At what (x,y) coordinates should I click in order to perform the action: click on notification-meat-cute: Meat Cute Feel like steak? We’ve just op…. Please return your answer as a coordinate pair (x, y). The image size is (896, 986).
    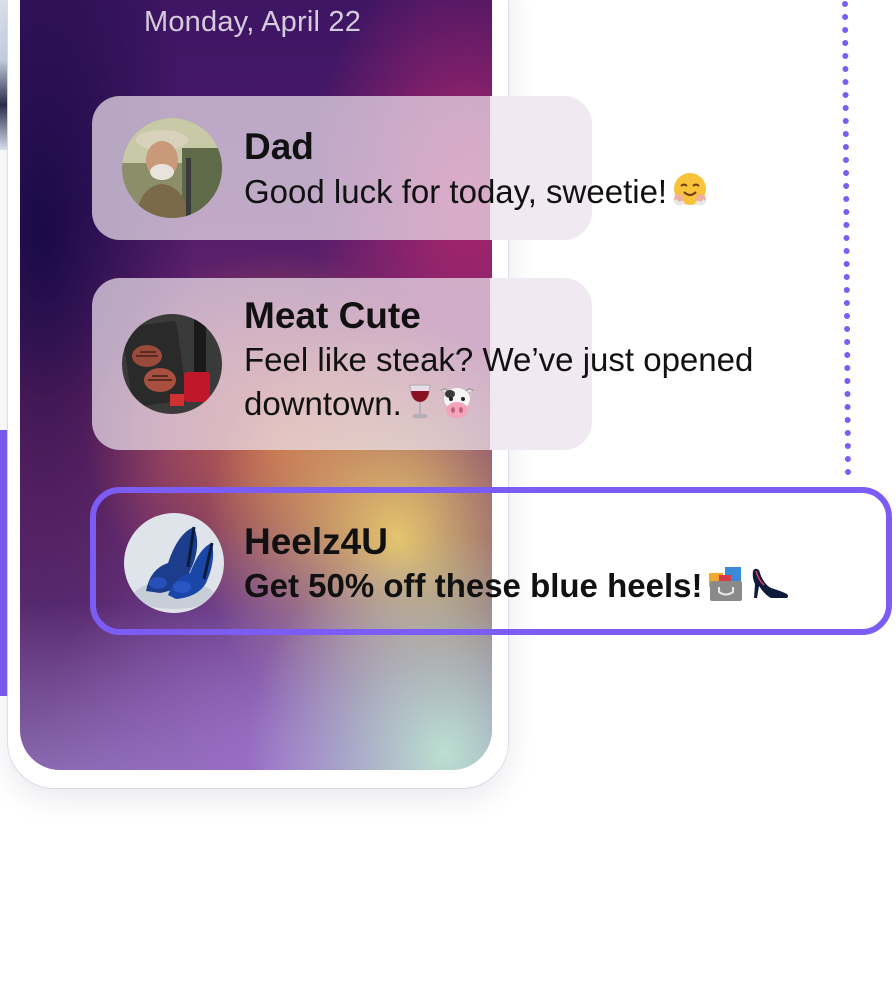
    Looking at the image, I should click on (422, 364).